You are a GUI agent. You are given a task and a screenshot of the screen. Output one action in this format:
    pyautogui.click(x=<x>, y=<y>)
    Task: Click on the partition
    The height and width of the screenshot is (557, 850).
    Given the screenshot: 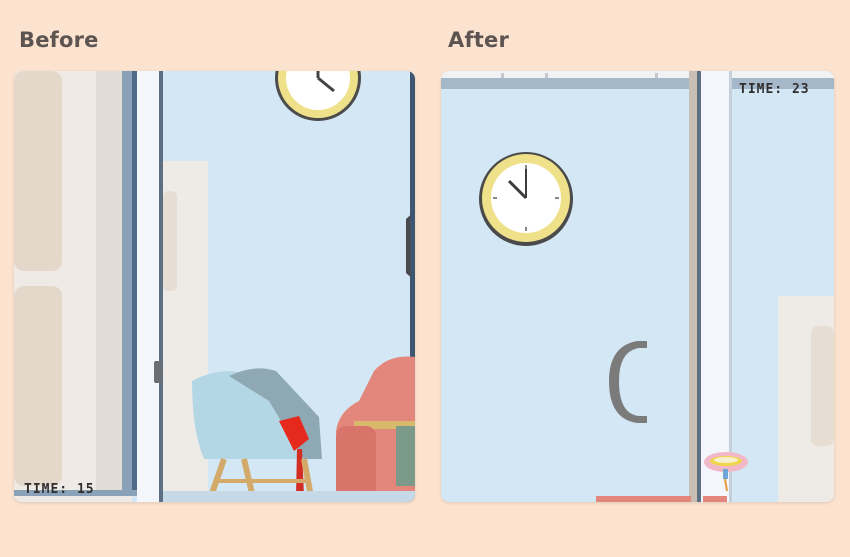 What is the action you would take?
    pyautogui.click(x=806, y=399)
    